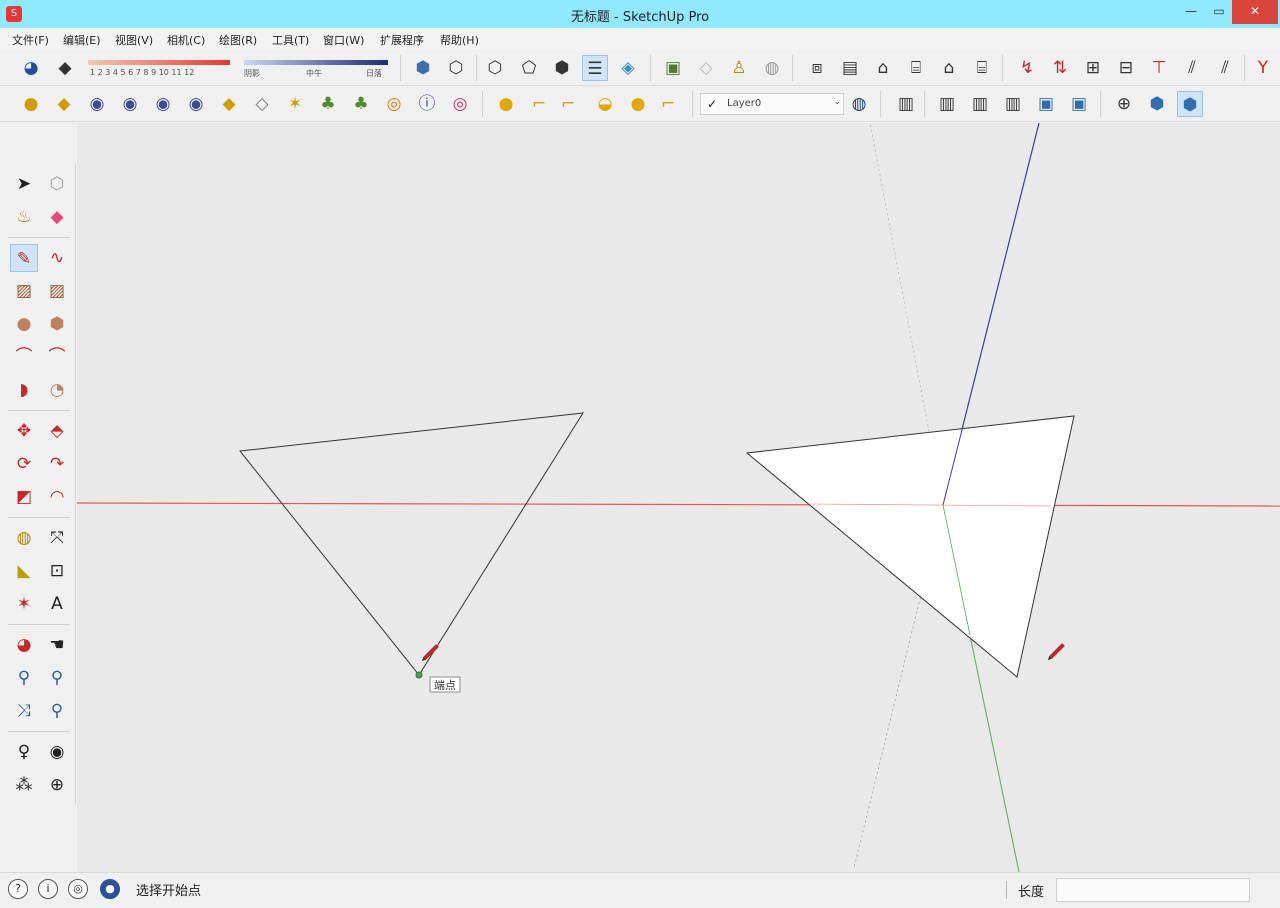 The width and height of the screenshot is (1280, 908). What do you see at coordinates (883, 68) in the screenshot?
I see `front-view-icon: ⌂` at bounding box center [883, 68].